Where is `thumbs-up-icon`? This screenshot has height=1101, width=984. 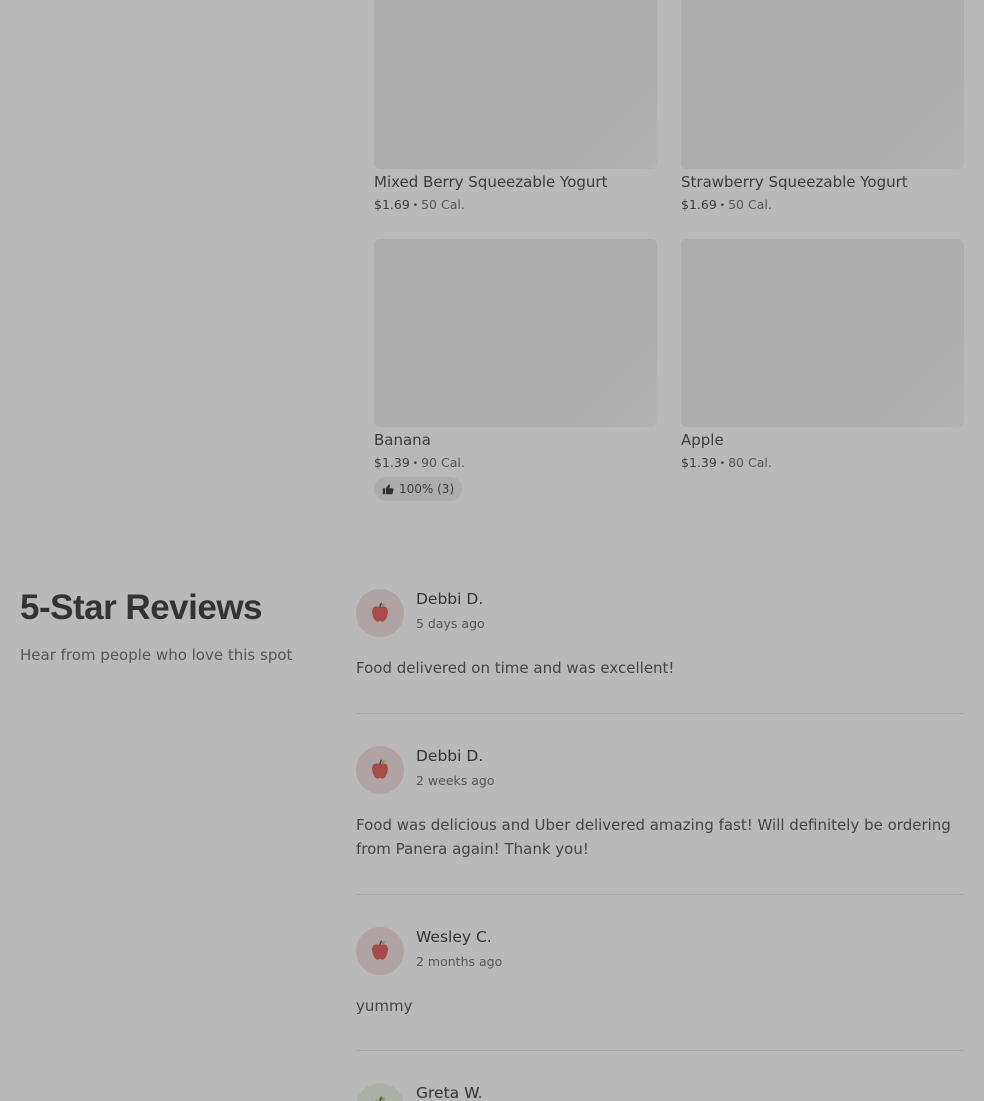
thumbs-up-icon is located at coordinates (388, 489).